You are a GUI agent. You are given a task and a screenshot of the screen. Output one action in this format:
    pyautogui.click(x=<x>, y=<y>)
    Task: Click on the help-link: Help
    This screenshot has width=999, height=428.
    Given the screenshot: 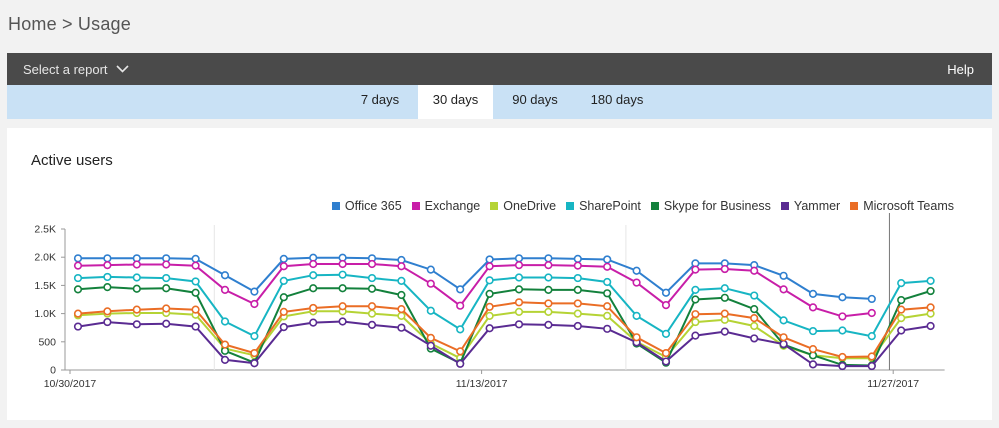 What is the action you would take?
    pyautogui.click(x=960, y=69)
    